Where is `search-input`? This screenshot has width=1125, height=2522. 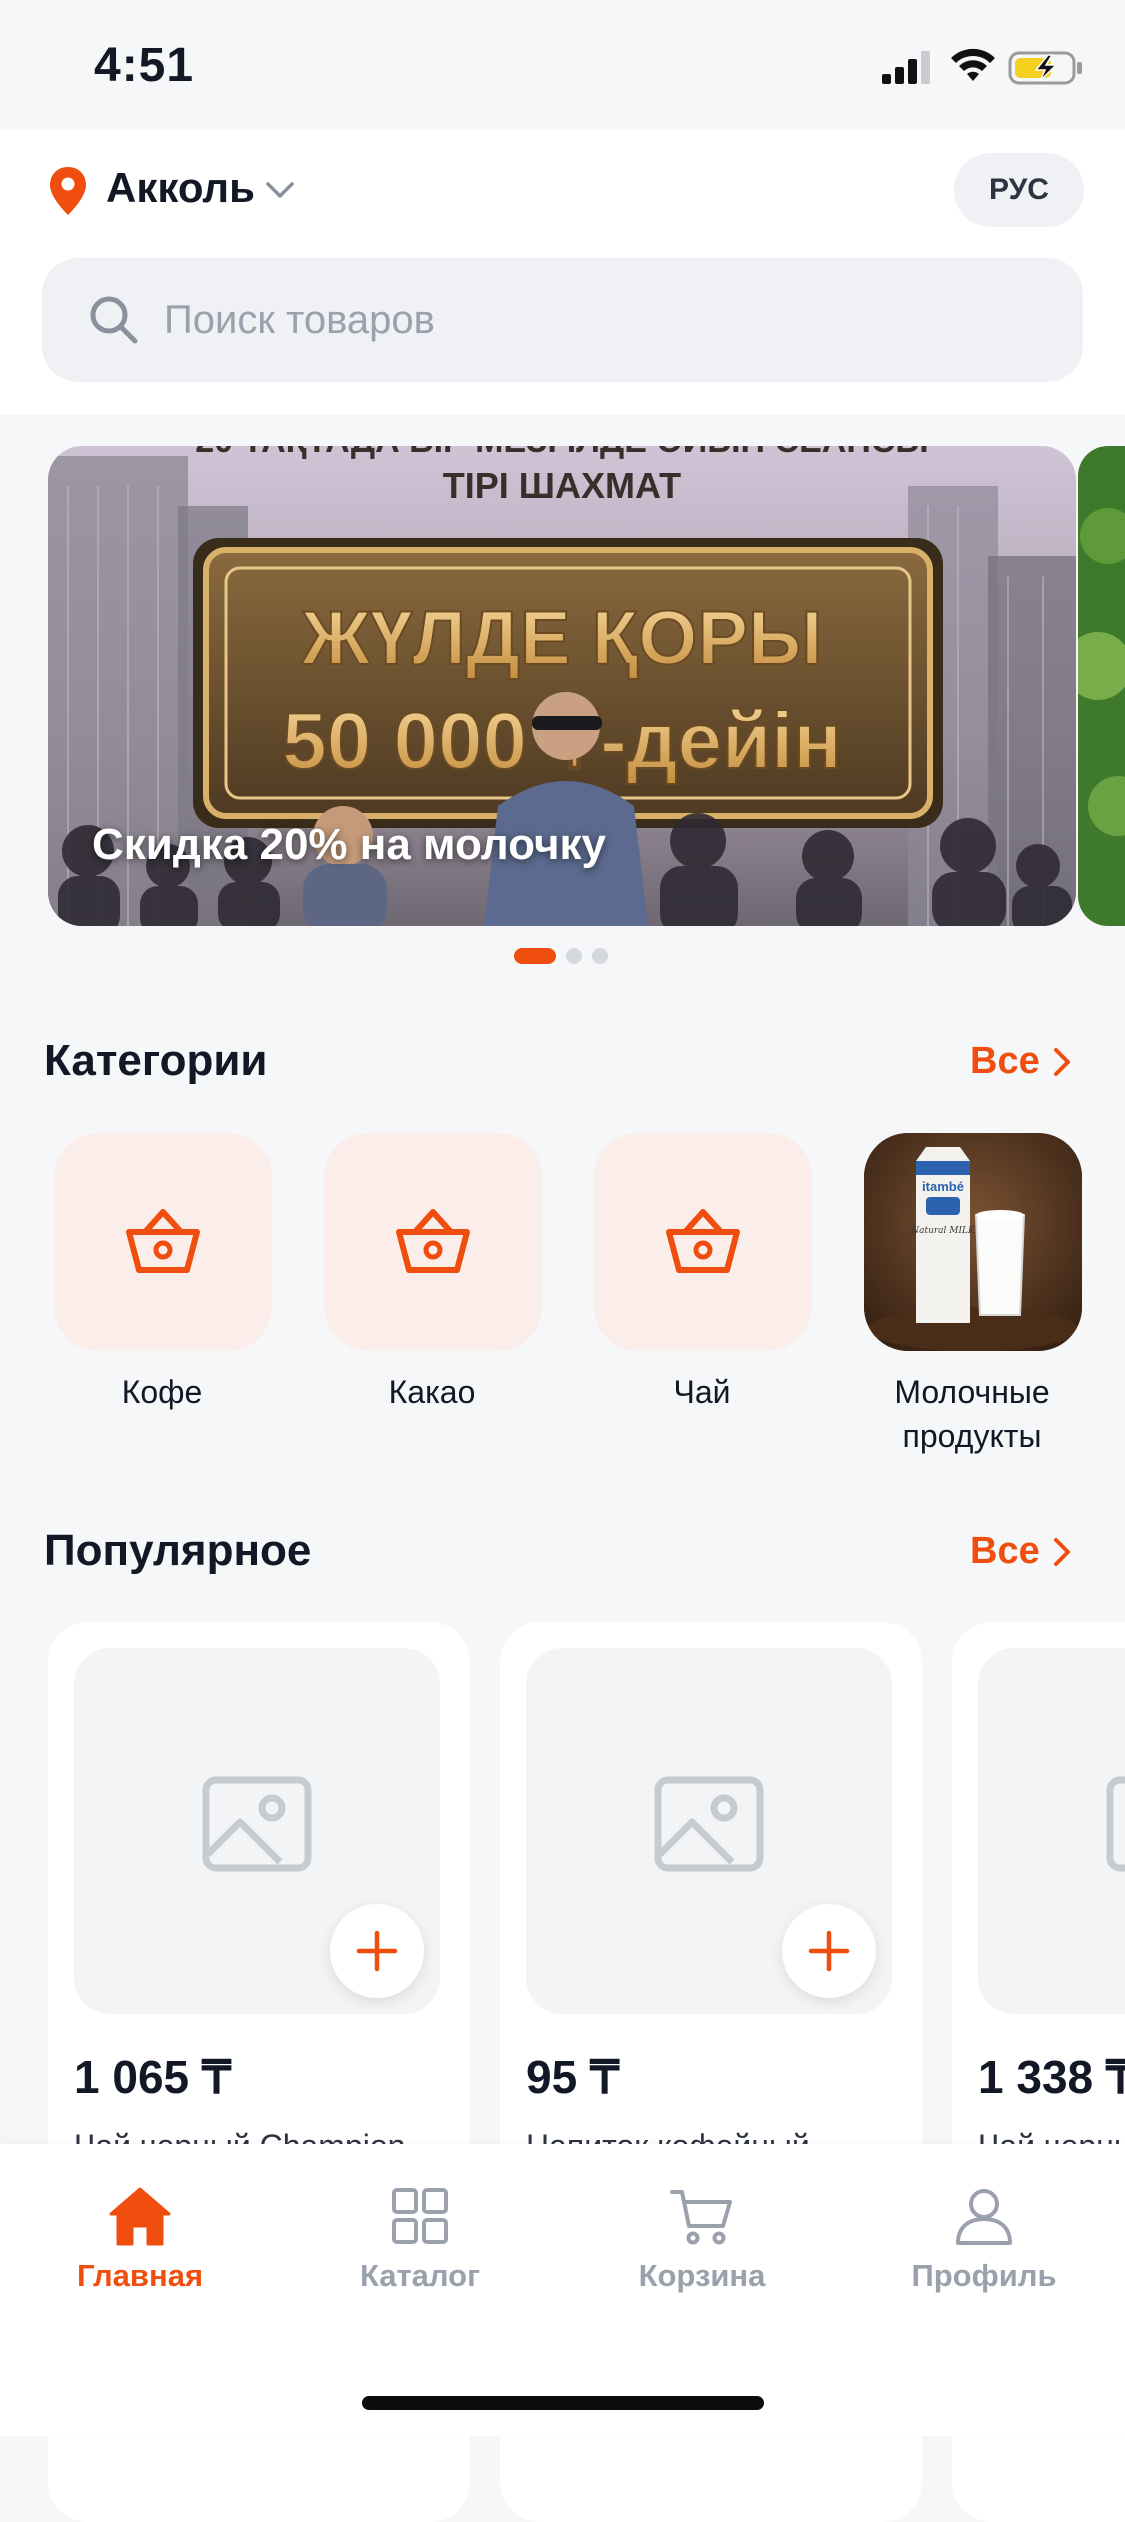 search-input is located at coordinates (604, 320).